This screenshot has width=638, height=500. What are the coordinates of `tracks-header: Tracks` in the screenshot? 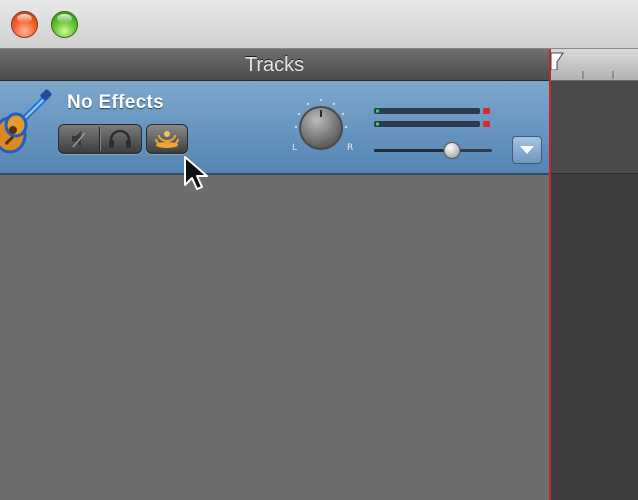 It's located at (274, 65).